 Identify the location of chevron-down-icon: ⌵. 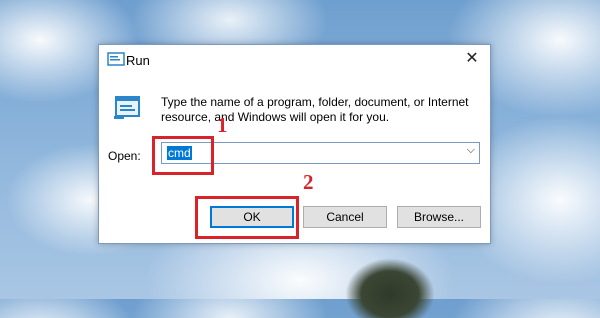
(471, 150).